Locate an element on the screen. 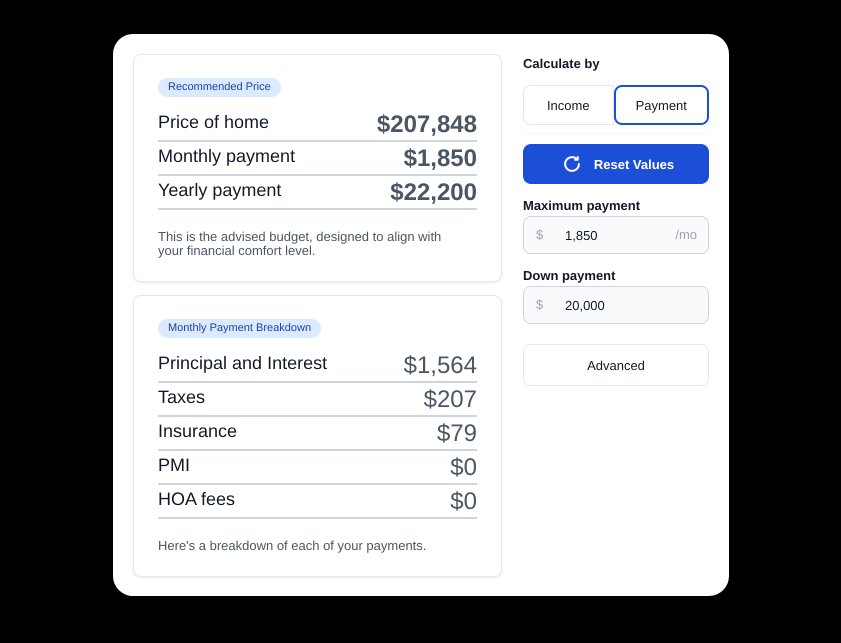 This screenshot has height=643, width=841. row-label: Insurance is located at coordinates (198, 431).